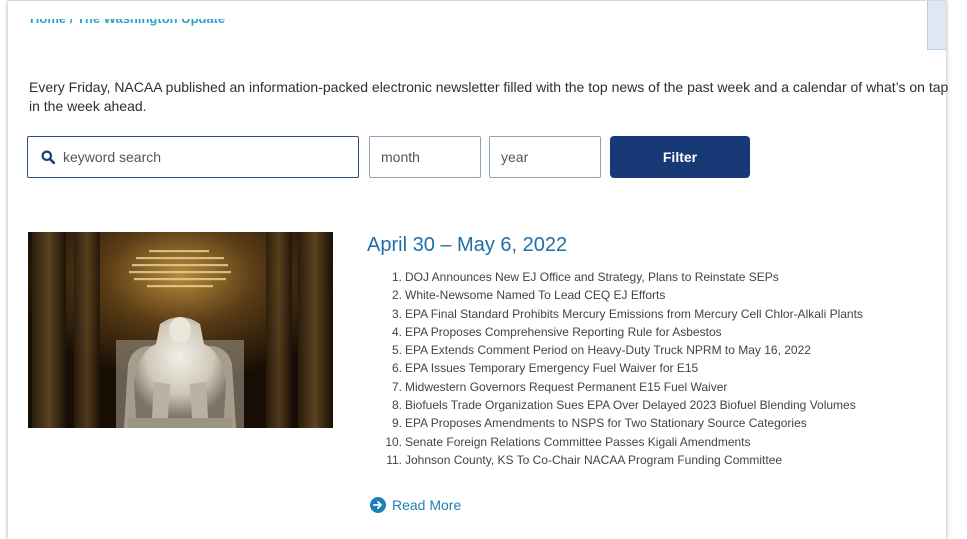 The image size is (967, 539). I want to click on headline-number: 11., so click(394, 459).